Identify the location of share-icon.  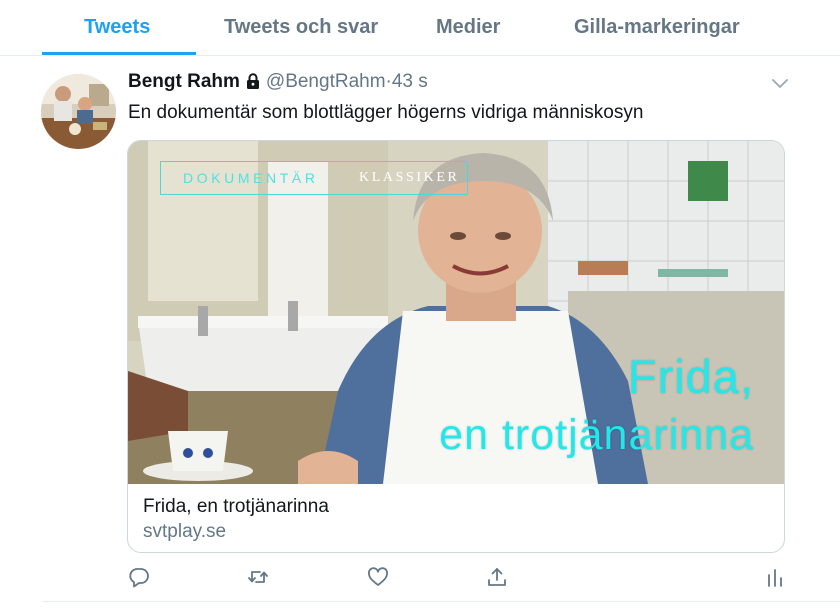
(497, 577).